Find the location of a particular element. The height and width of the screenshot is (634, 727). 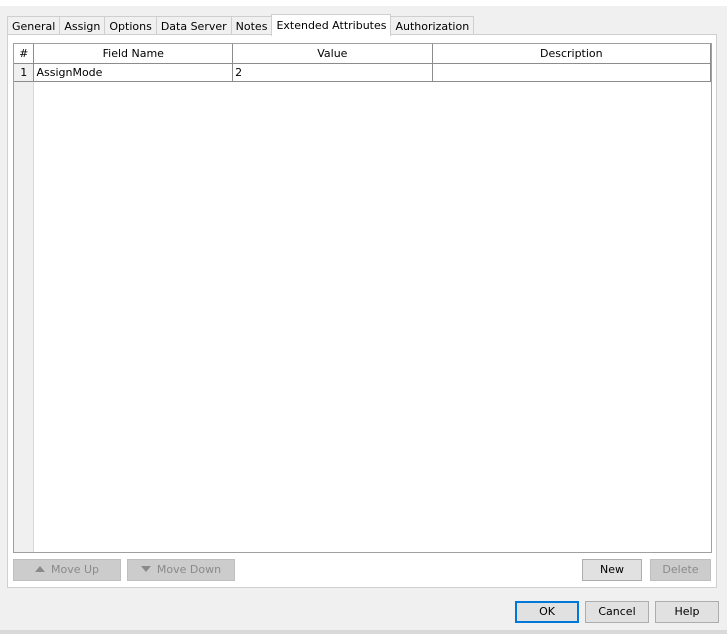

triangle-up-icon is located at coordinates (39, 569).